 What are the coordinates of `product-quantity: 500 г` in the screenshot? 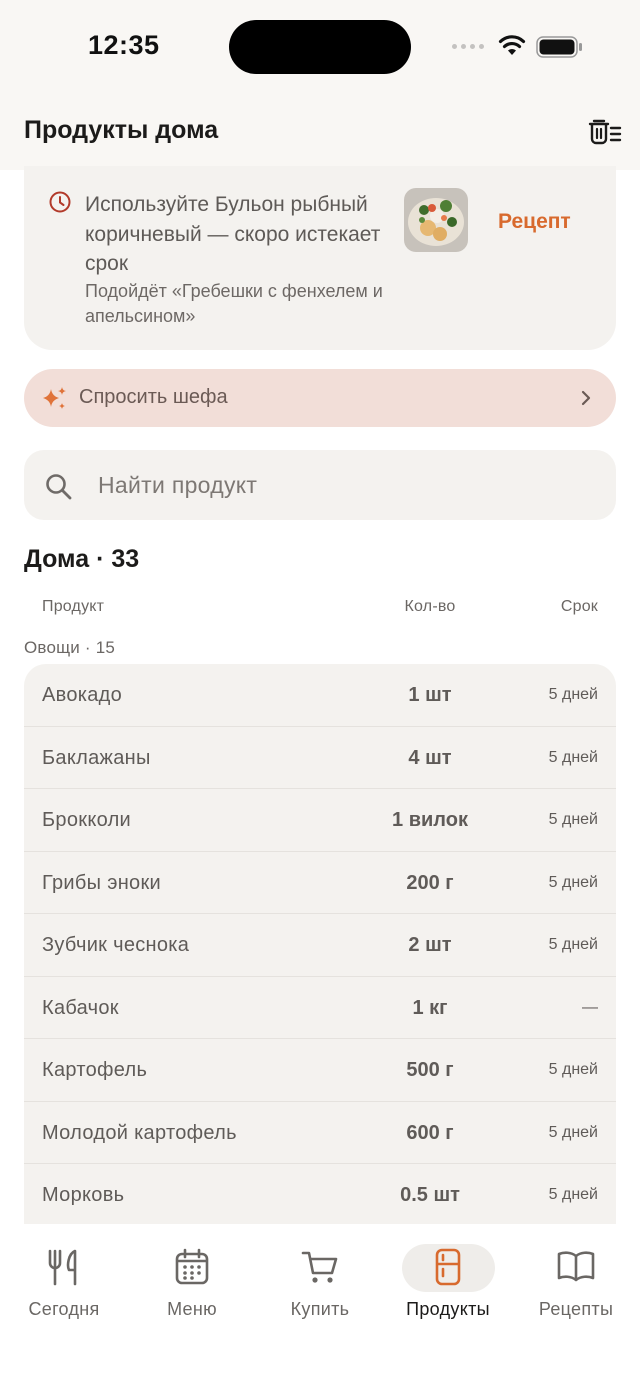 It's located at (430, 1070).